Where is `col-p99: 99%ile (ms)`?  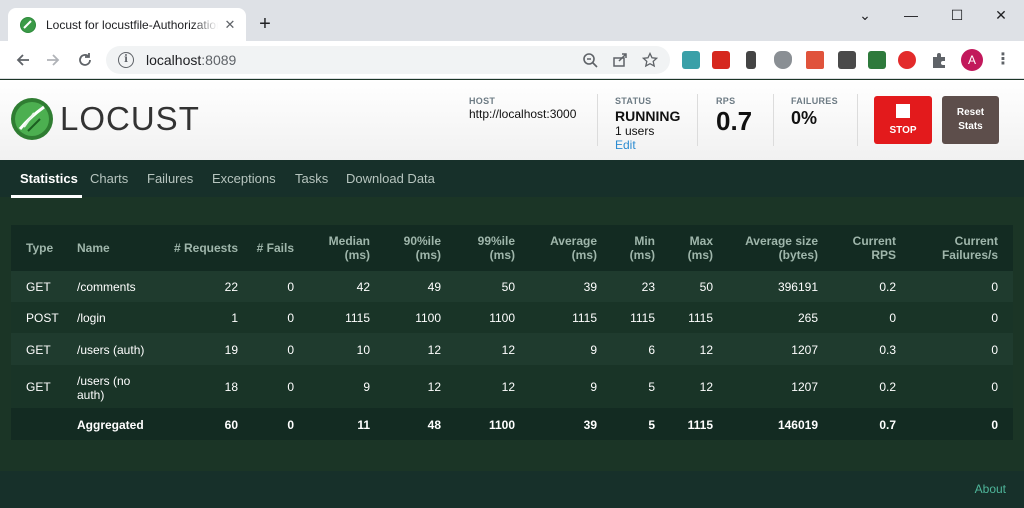 col-p99: 99%ile (ms) is located at coordinates (496, 248).